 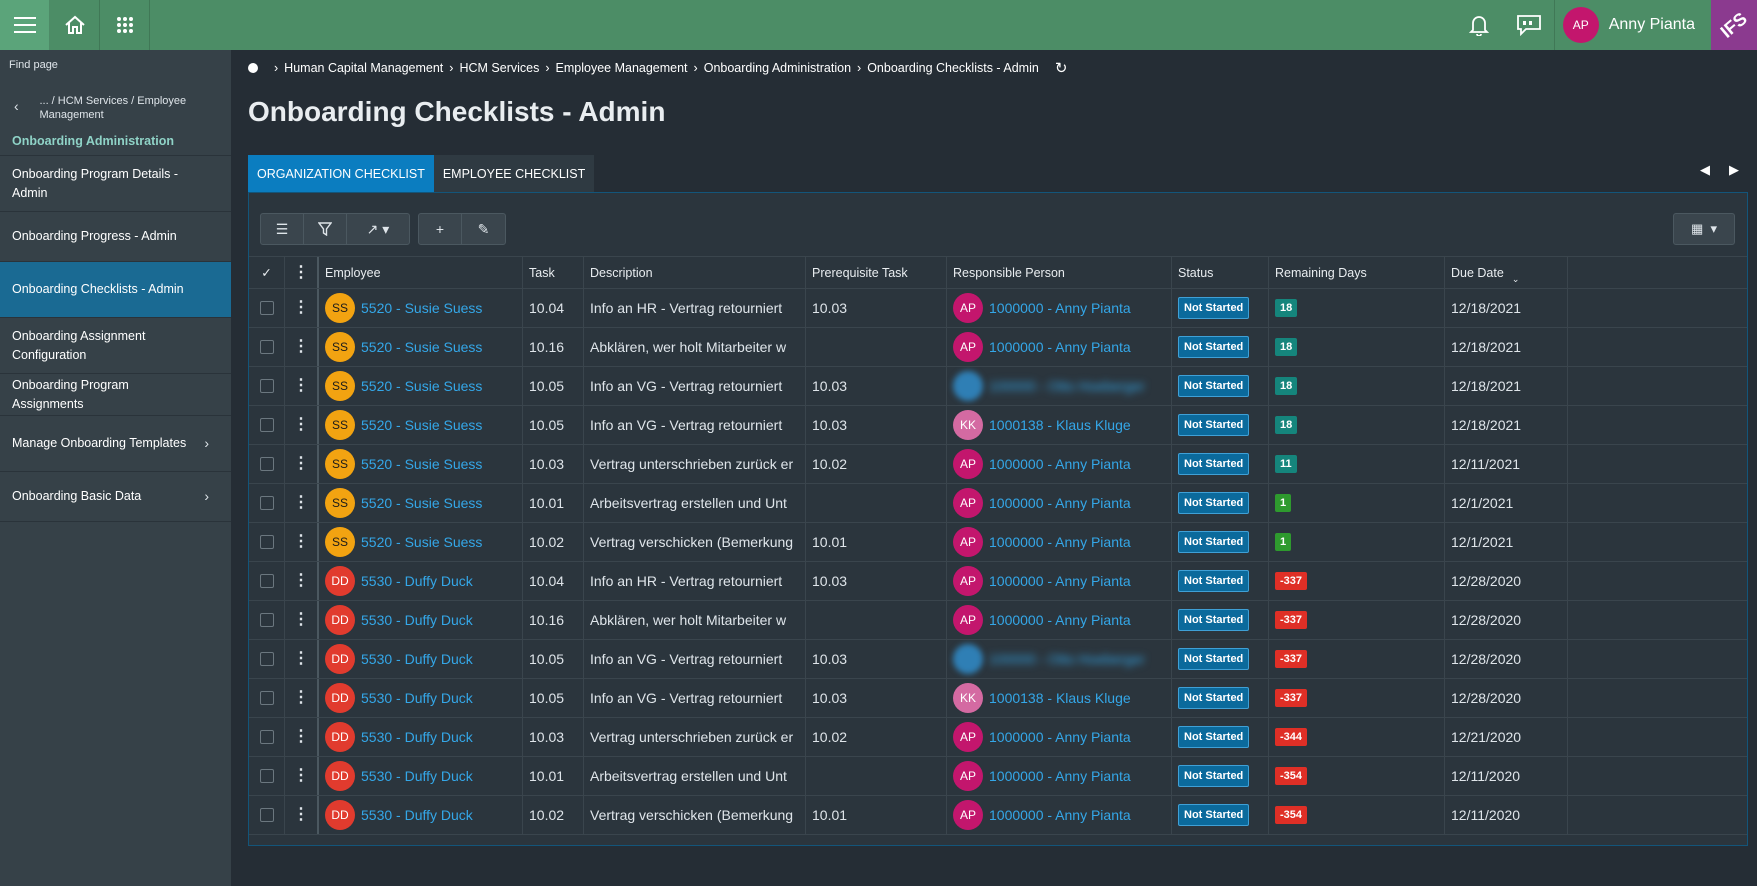 What do you see at coordinates (499, 68) in the screenshot?
I see `breadcrumb-item: HCM Services` at bounding box center [499, 68].